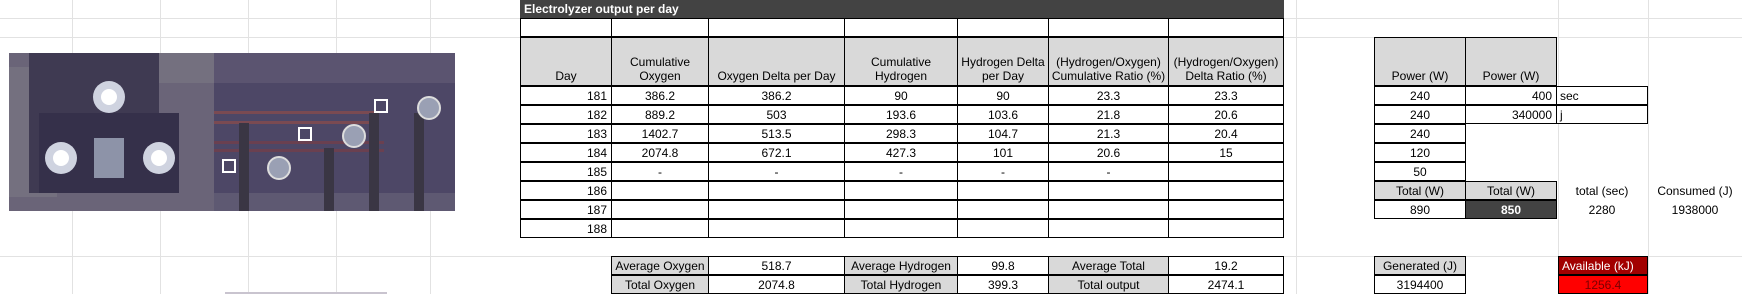  I want to click on hydrogen-delta-cell: -, so click(1003, 171).